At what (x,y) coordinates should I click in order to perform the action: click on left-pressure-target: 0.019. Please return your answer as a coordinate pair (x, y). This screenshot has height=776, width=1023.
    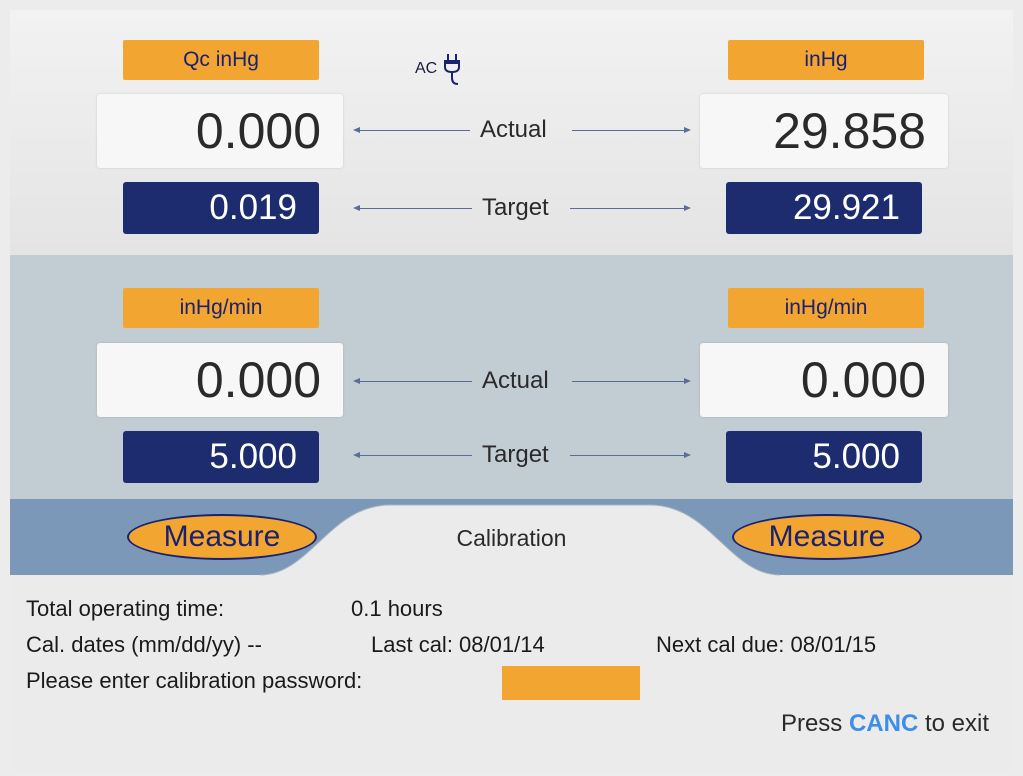
    Looking at the image, I should click on (221, 208).